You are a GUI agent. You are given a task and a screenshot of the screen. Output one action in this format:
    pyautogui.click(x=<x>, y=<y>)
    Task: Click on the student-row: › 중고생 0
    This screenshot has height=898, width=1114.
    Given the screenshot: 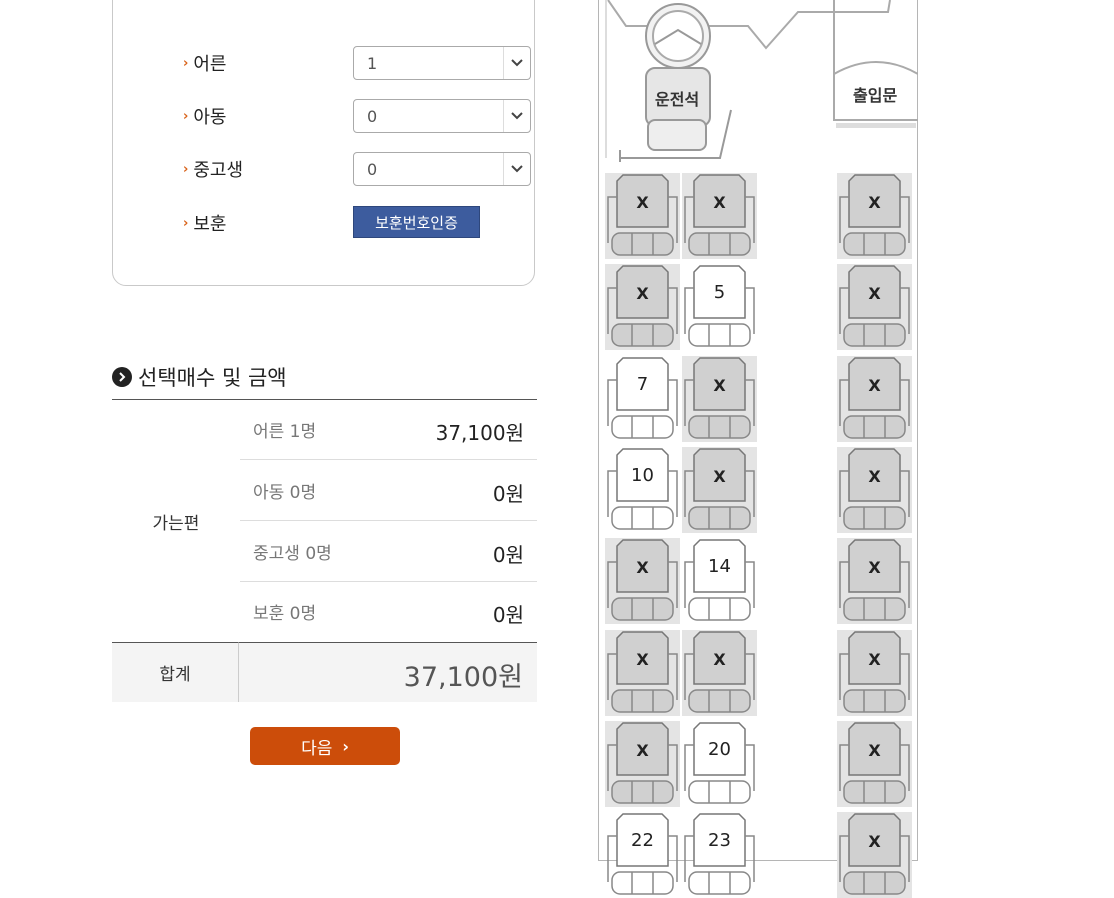 What is the action you would take?
    pyautogui.click(x=357, y=169)
    